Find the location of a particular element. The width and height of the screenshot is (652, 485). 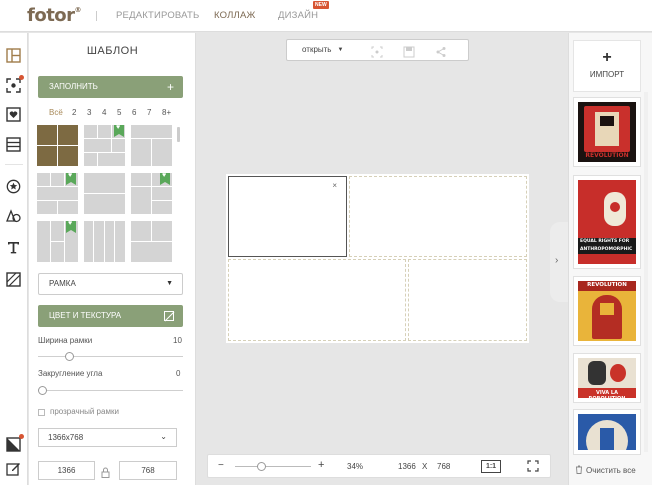

zoom-in-button: + is located at coordinates (321, 465).